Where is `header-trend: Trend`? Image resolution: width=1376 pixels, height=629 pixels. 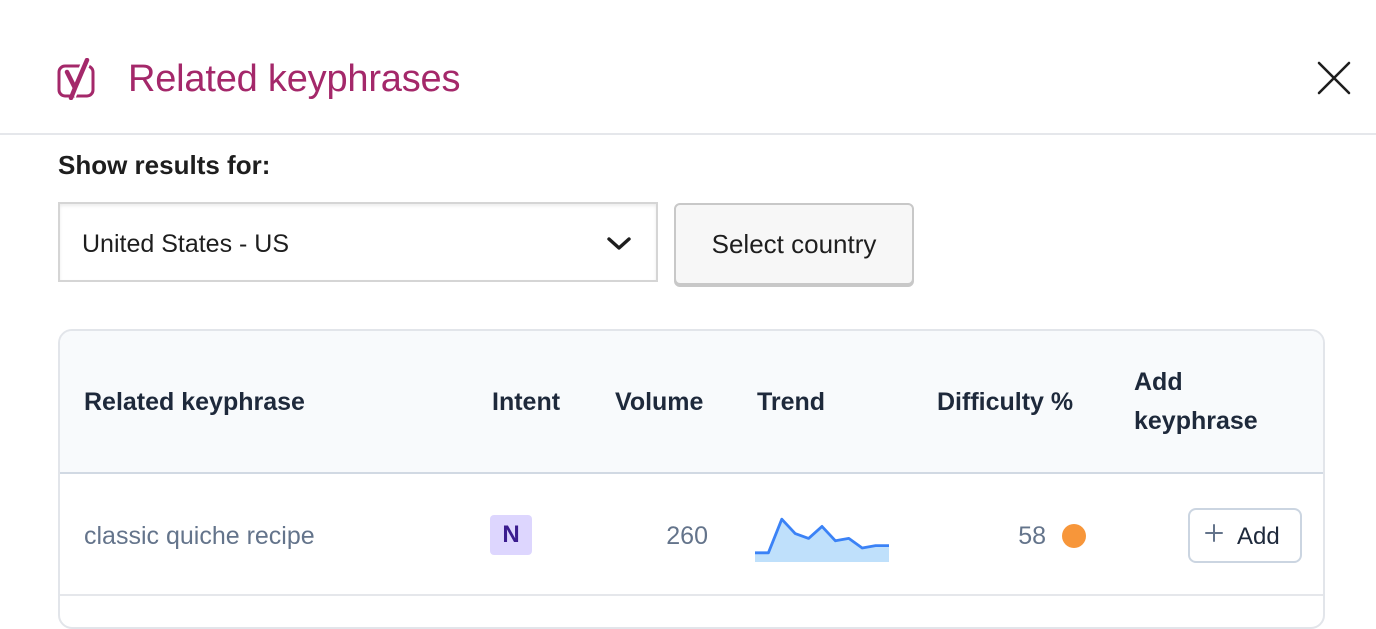
header-trend: Trend is located at coordinates (791, 402).